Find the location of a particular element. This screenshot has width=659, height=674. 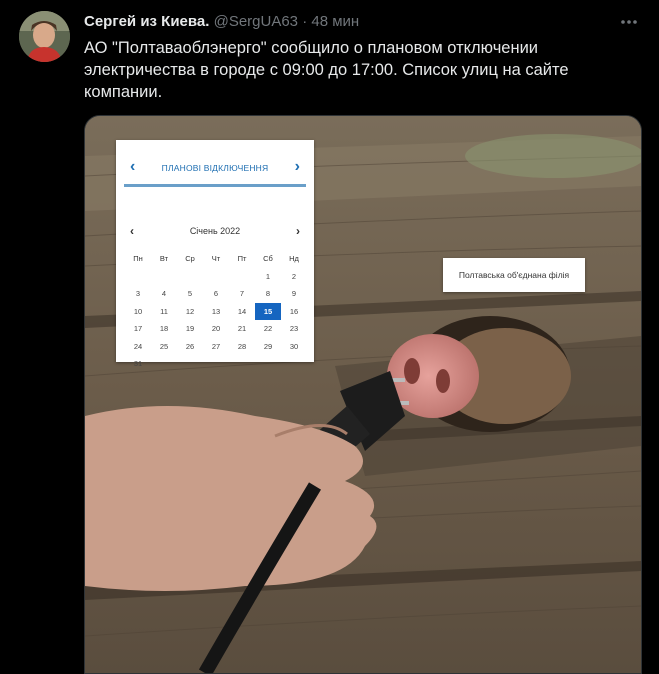

calendar-day: 8 is located at coordinates (268, 294).